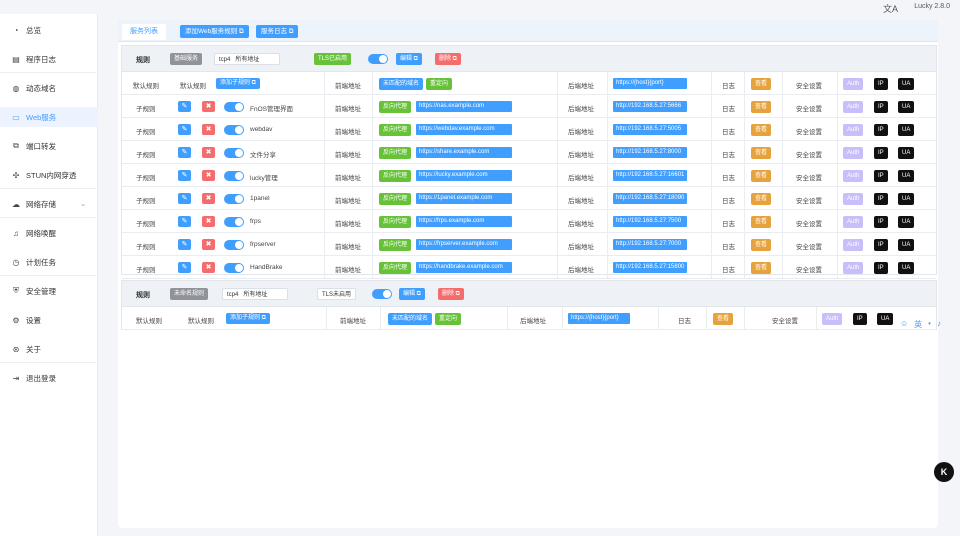  What do you see at coordinates (904, 324) in the screenshot?
I see `emoji-icon: ☺` at bounding box center [904, 324].